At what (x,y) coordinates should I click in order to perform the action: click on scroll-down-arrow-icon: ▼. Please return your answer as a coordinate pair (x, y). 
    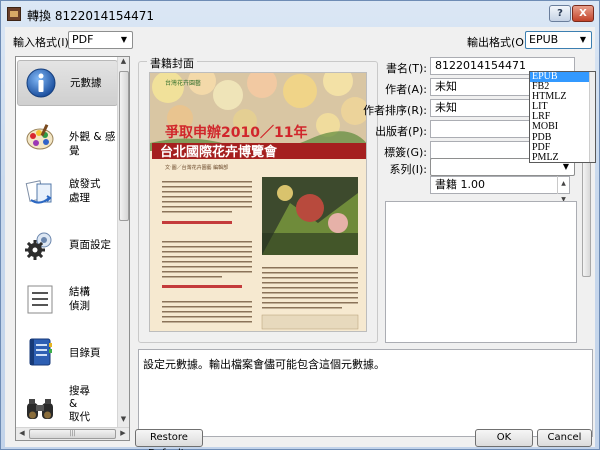
    Looking at the image, I should click on (123, 421).